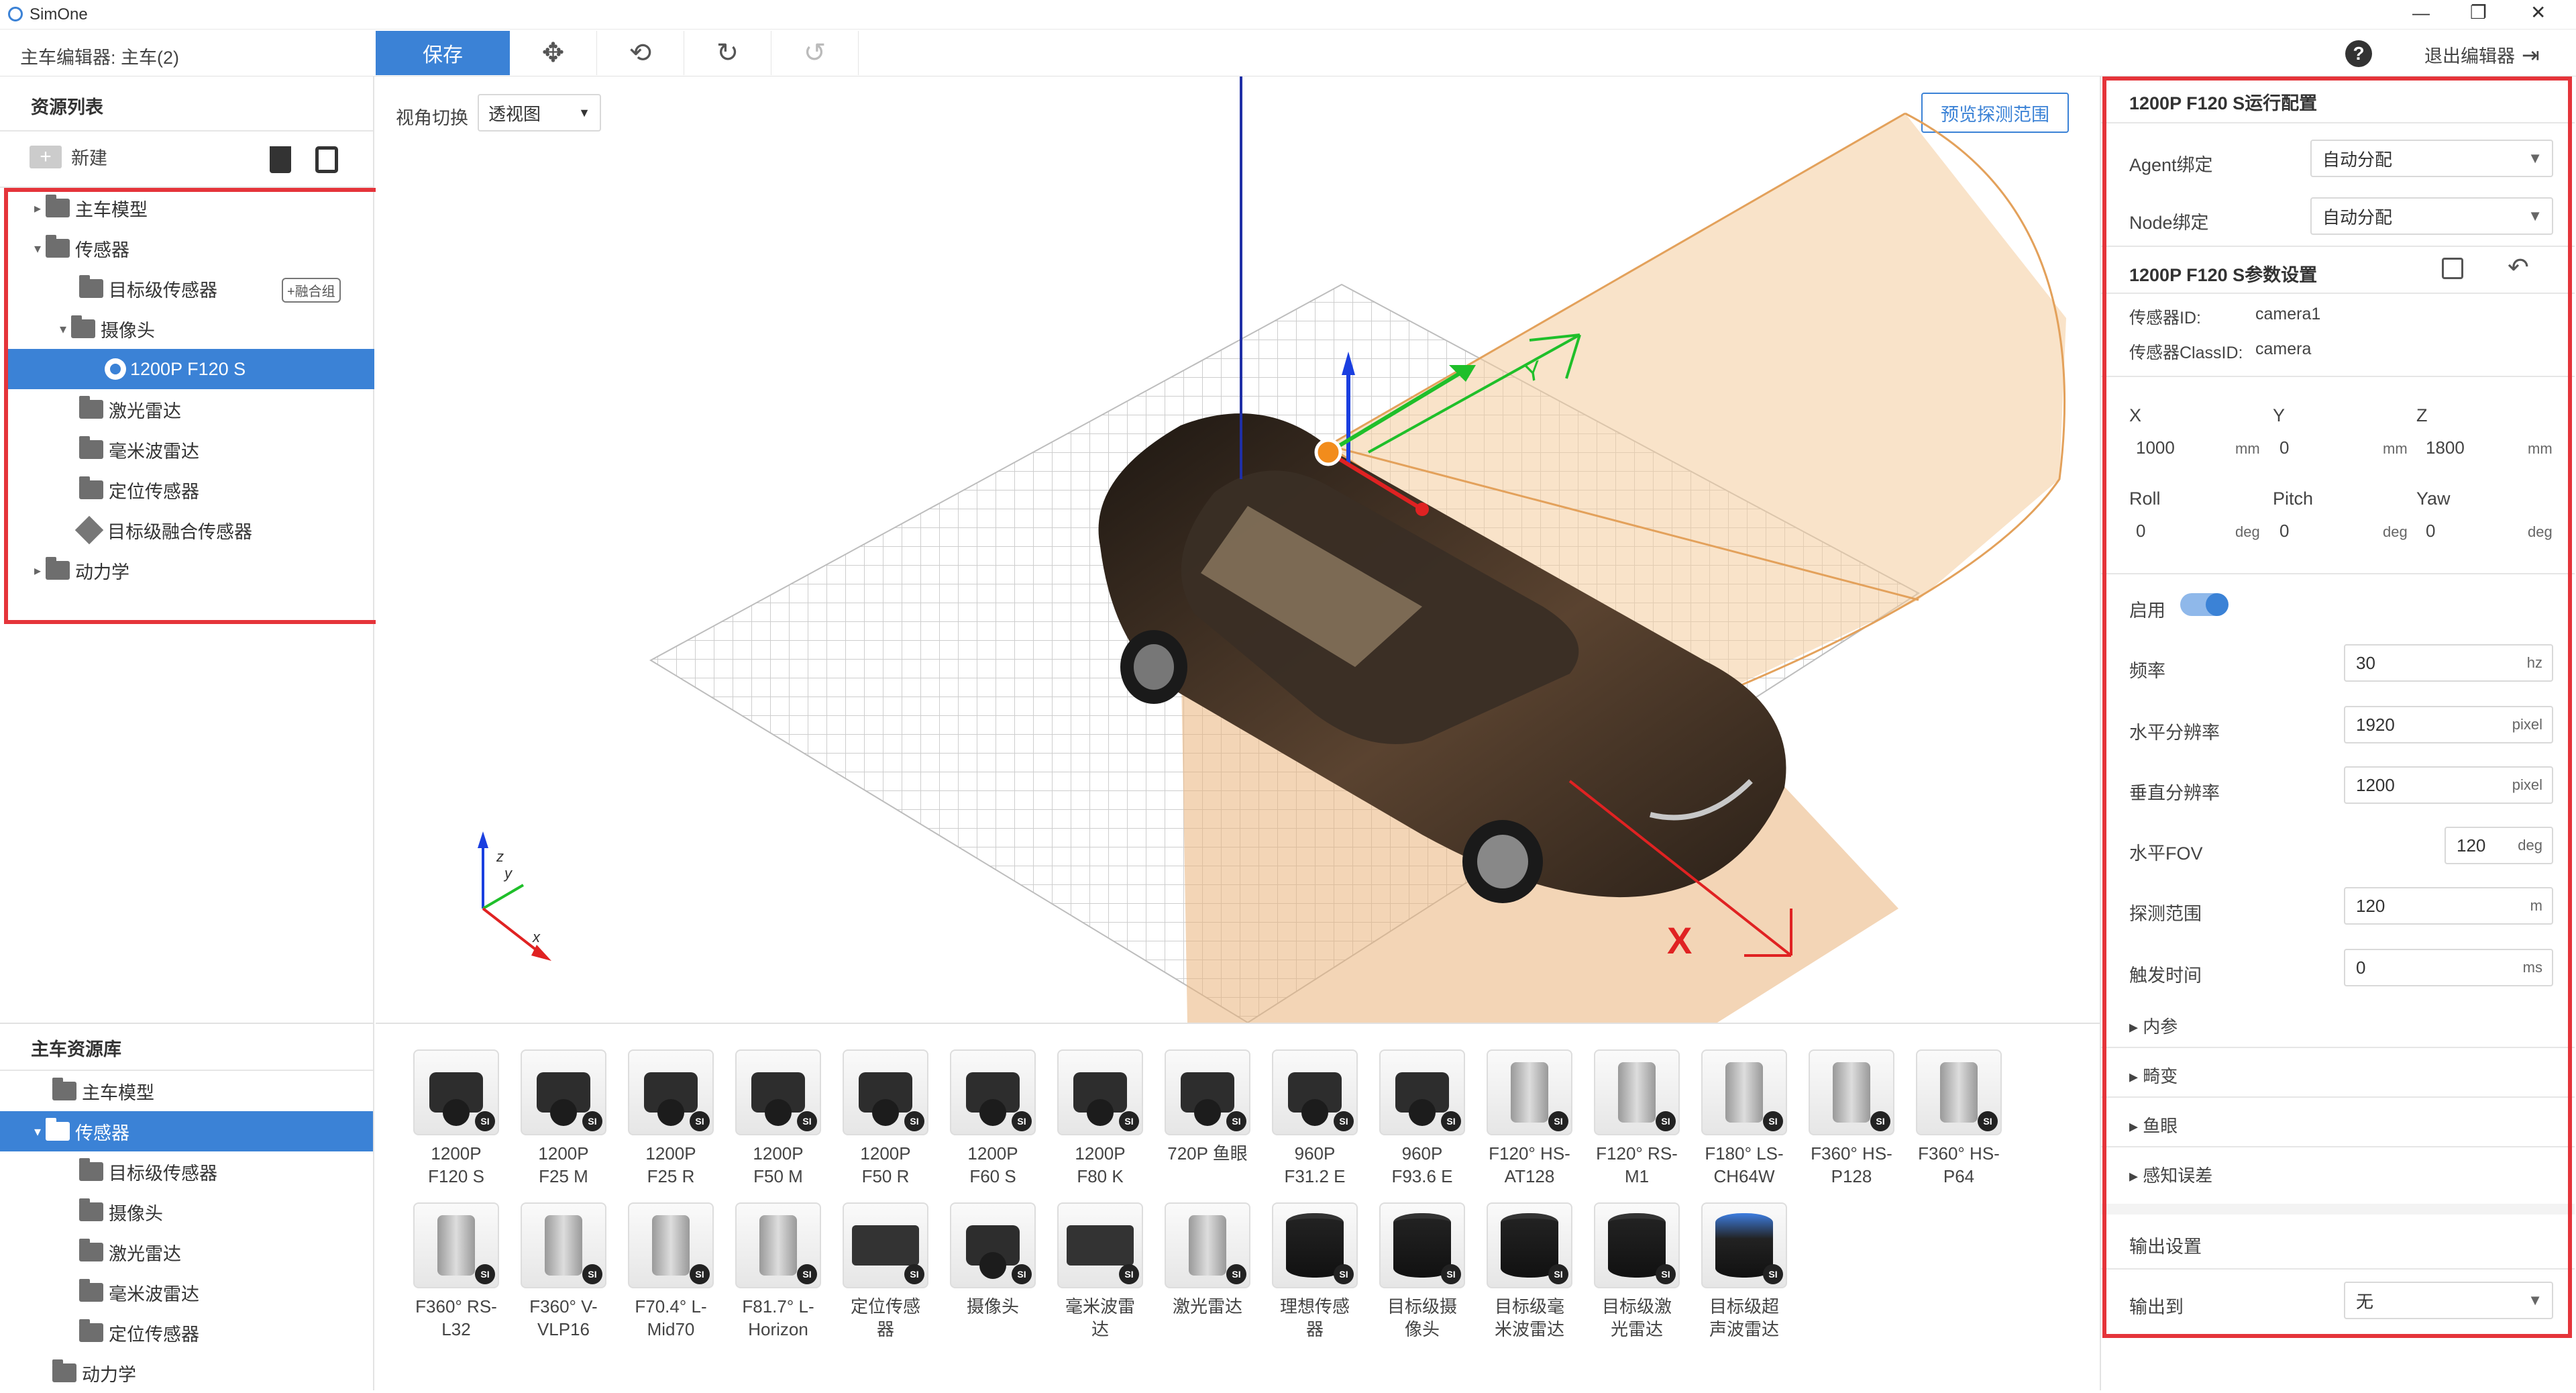 This screenshot has height=1393, width=2576. I want to click on lib-item-vehicle-model: 主车模型, so click(186, 1091).